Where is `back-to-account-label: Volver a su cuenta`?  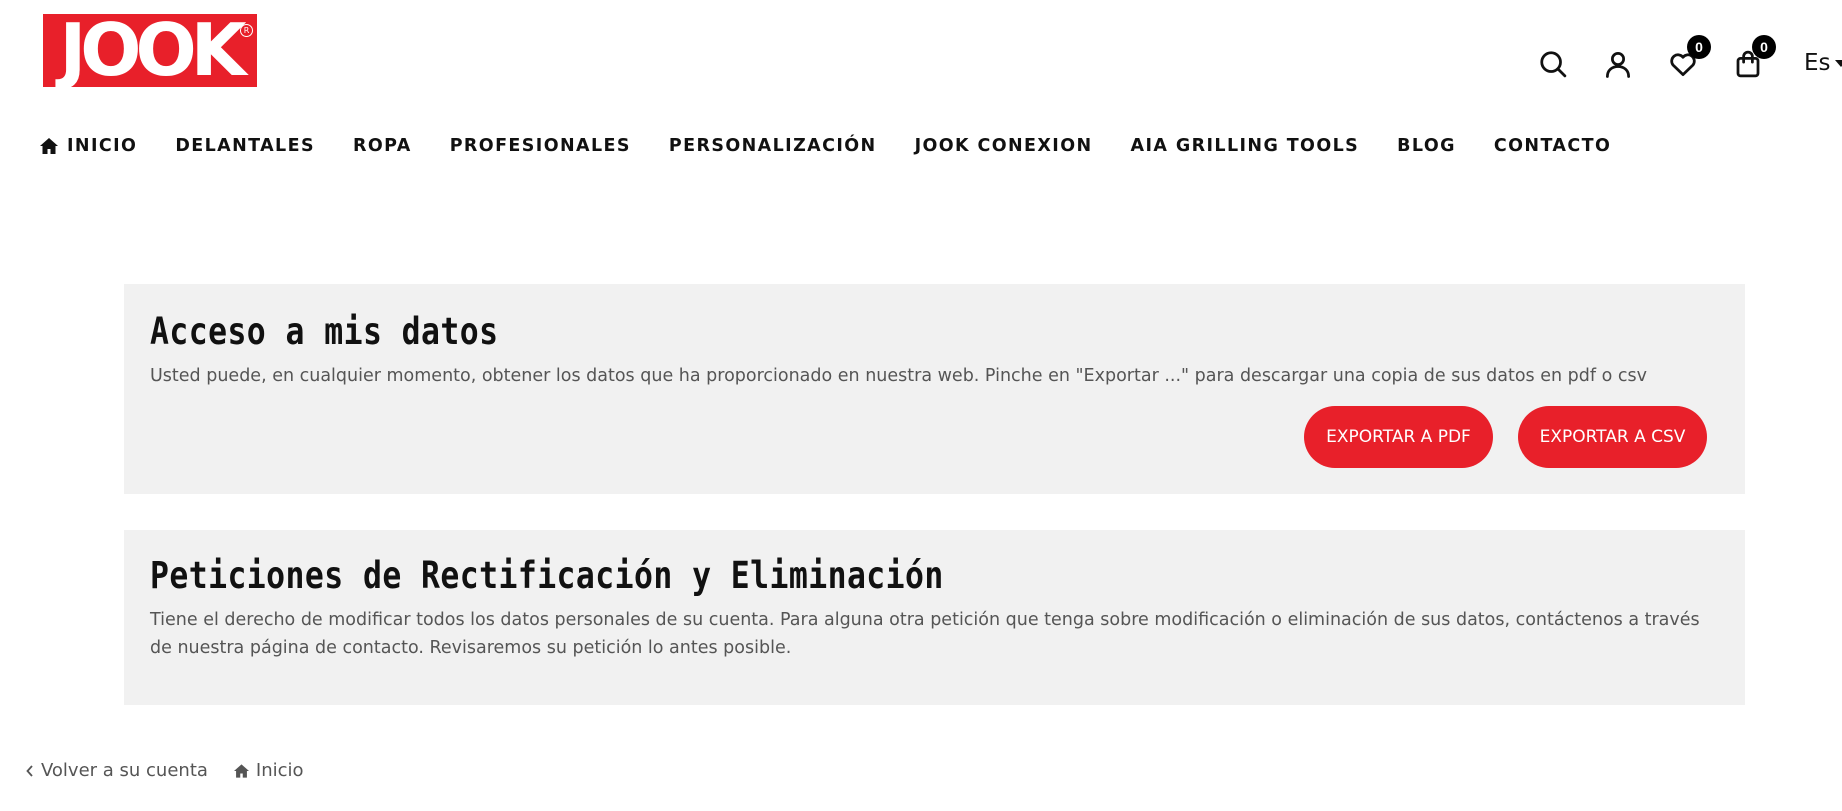 back-to-account-label: Volver a su cuenta is located at coordinates (124, 770).